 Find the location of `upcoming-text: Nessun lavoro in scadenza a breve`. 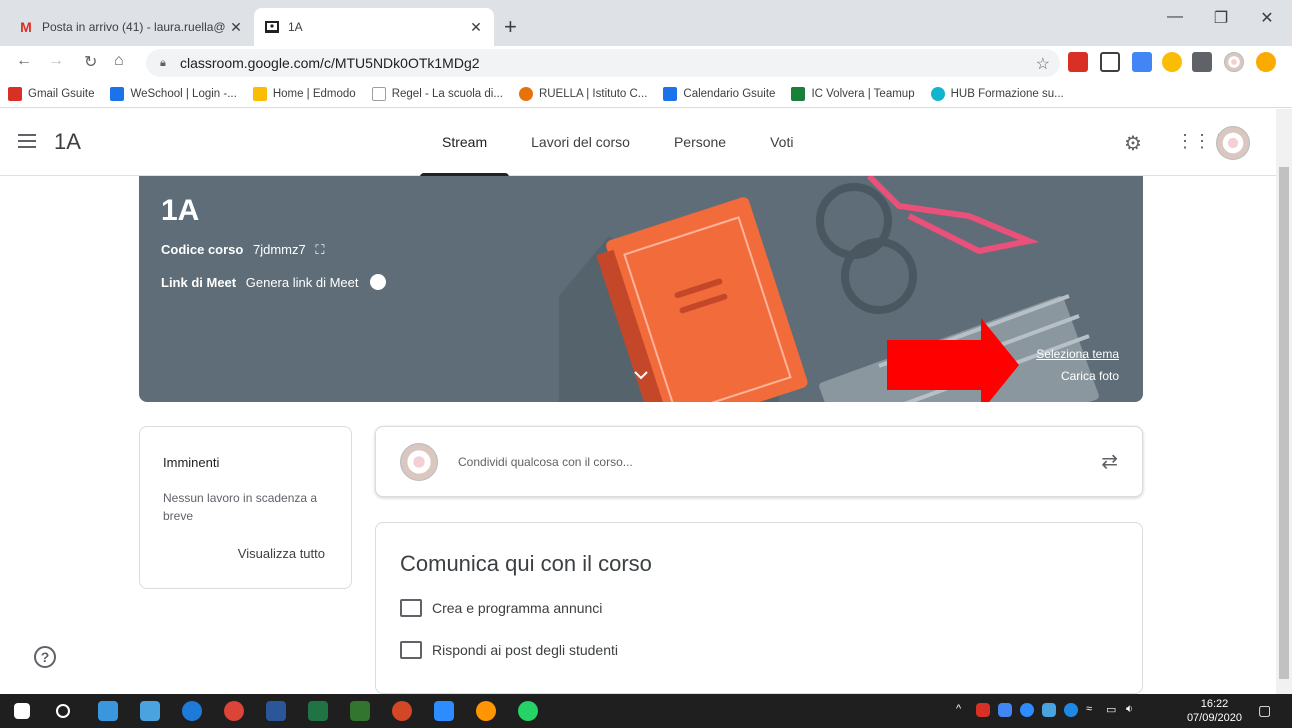

upcoming-text: Nessun lavoro in scadenza a breve is located at coordinates (240, 507).